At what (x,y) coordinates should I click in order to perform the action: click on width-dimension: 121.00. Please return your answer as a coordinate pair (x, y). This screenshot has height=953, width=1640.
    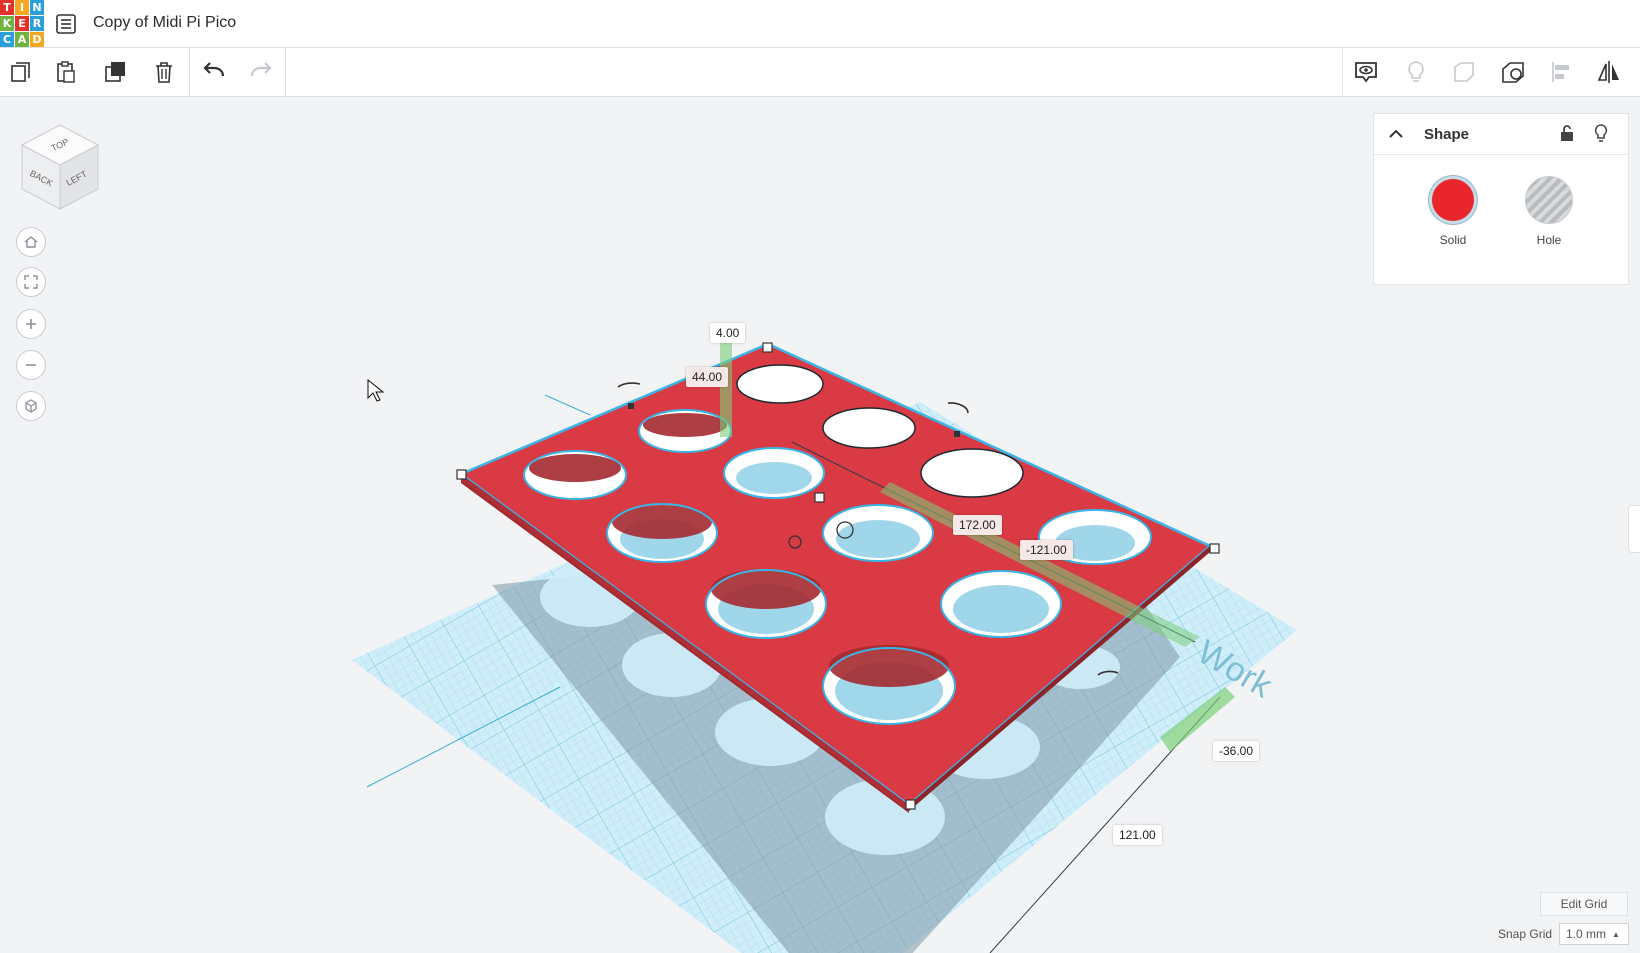
    Looking at the image, I should click on (1137, 835).